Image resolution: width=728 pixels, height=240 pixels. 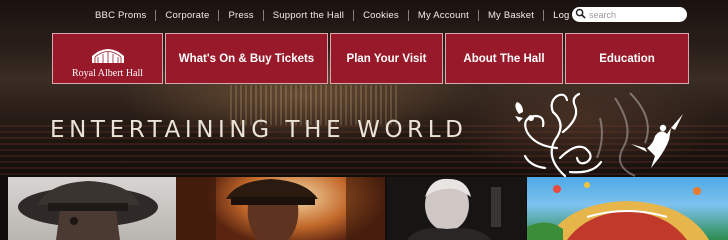 What do you see at coordinates (240, 15) in the screenshot?
I see `utility-link-press: Press` at bounding box center [240, 15].